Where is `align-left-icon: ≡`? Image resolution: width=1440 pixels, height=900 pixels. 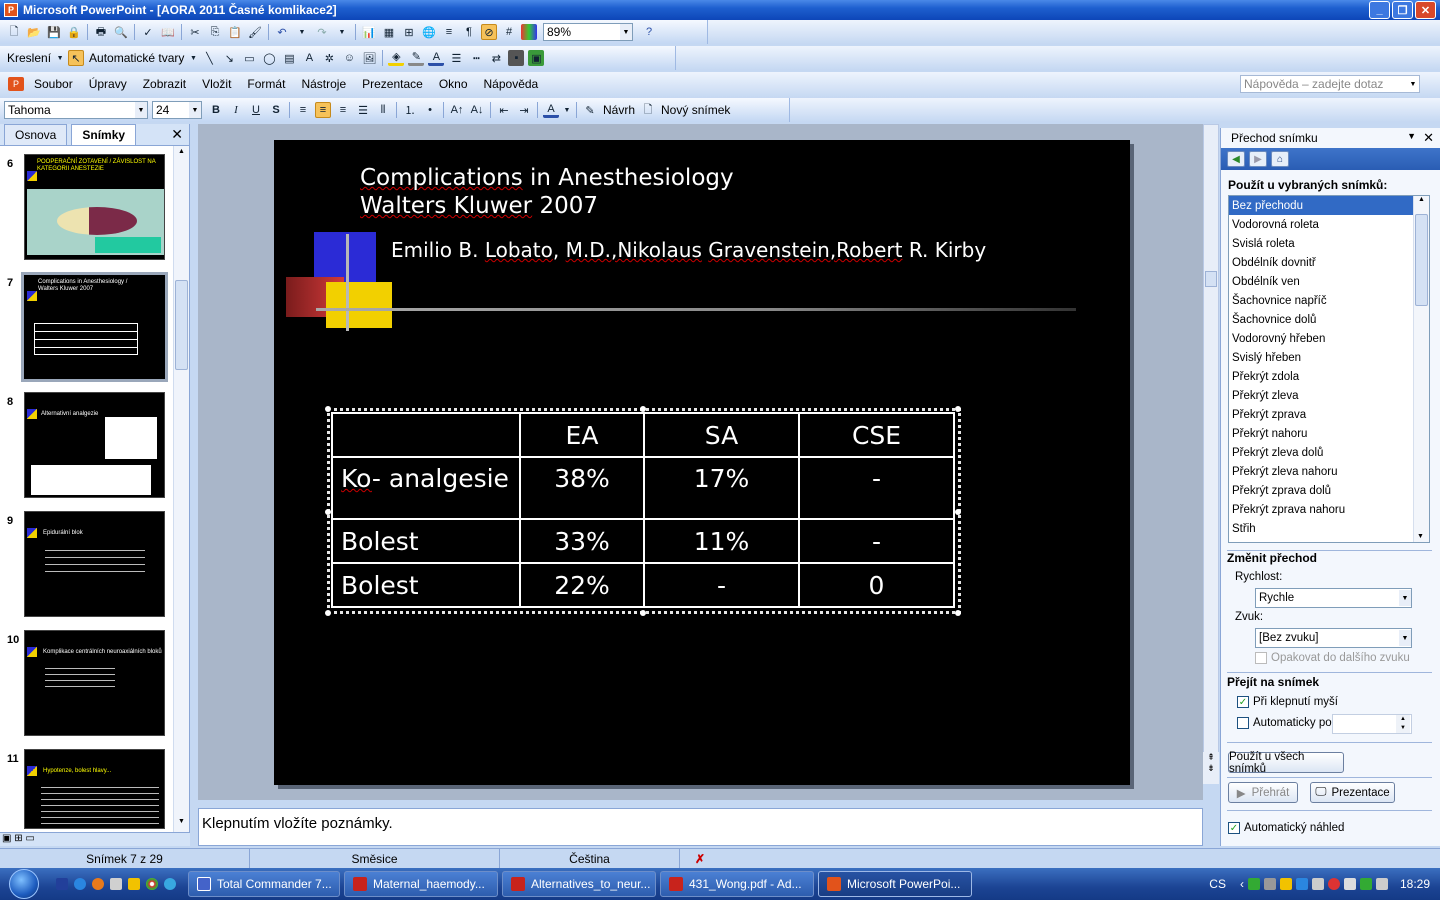
align-left-icon: ≡ is located at coordinates (303, 110).